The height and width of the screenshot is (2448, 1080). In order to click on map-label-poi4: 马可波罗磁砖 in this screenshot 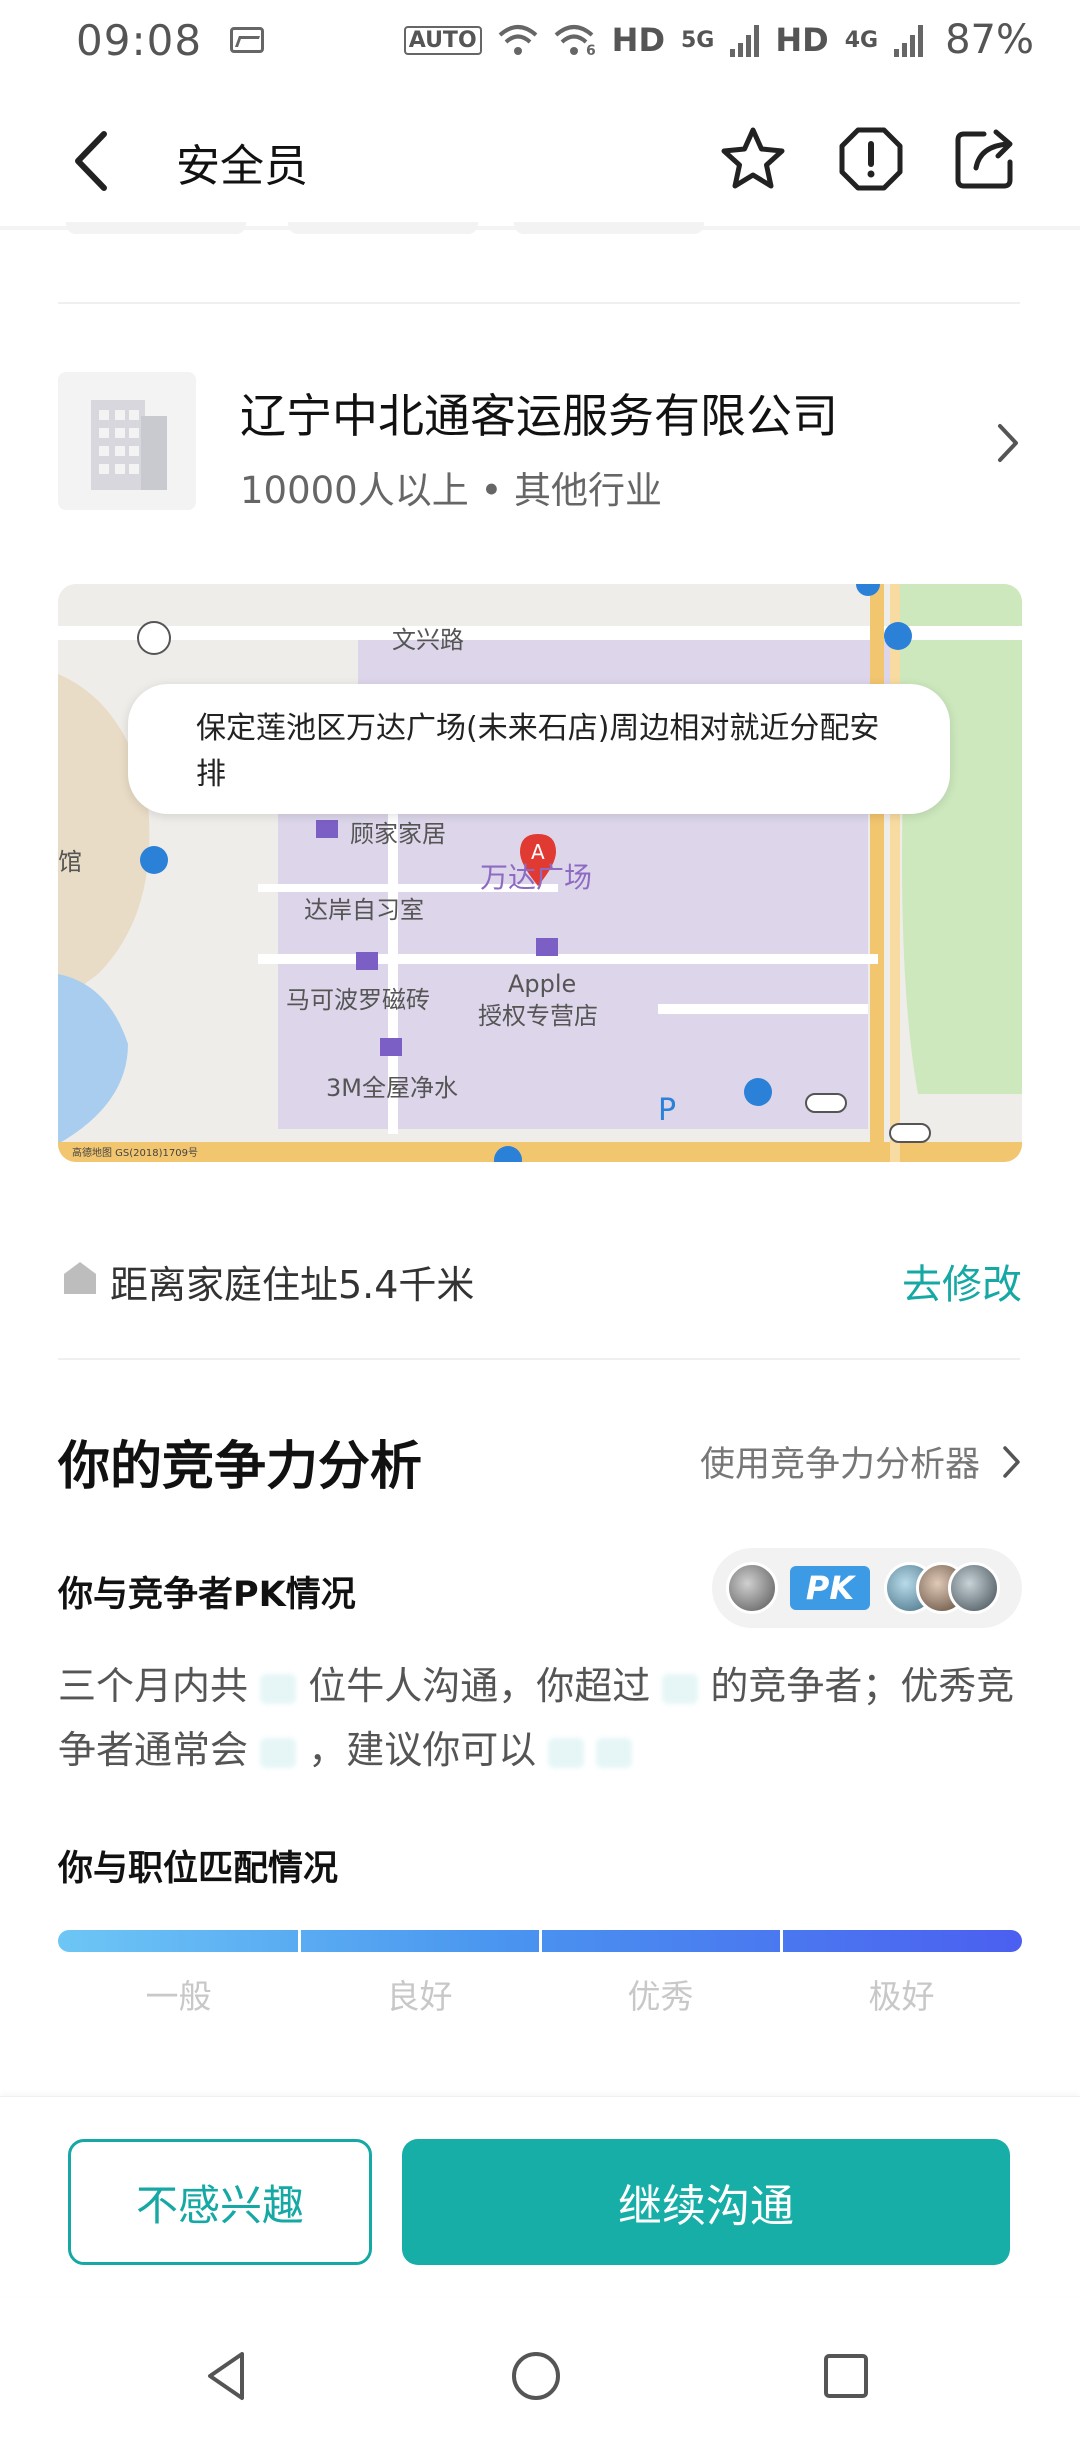, I will do `click(358, 1000)`.